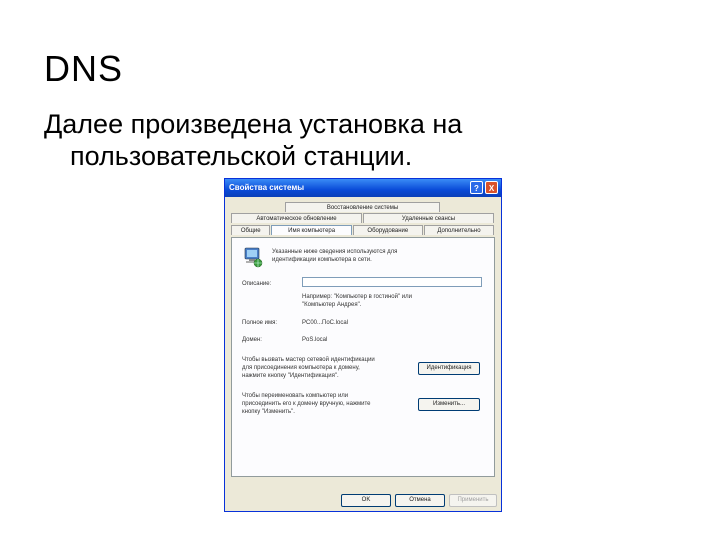 This screenshot has width=720, height=540. I want to click on domain-value: PoS.local, so click(315, 340).